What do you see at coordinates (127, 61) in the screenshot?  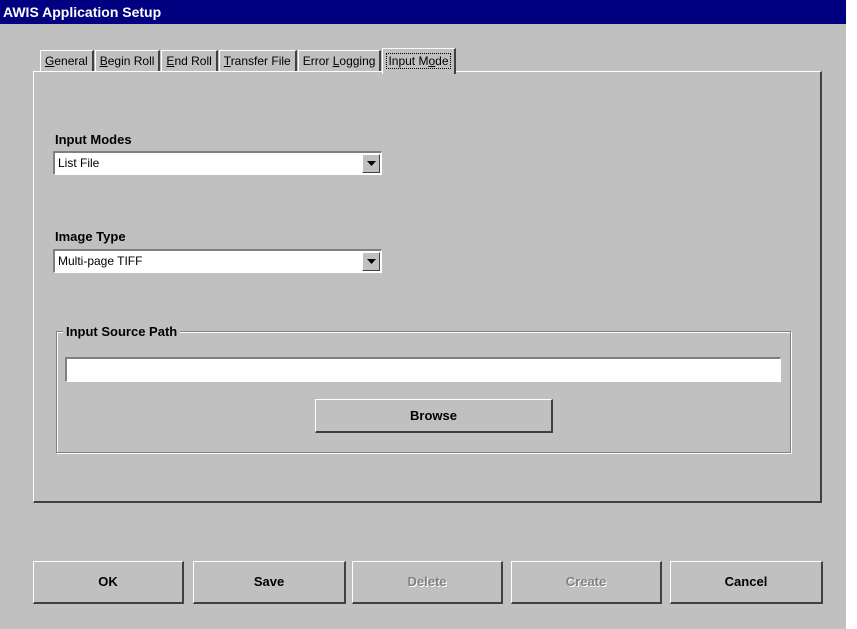 I see `tab-begin-roll: Begin Roll` at bounding box center [127, 61].